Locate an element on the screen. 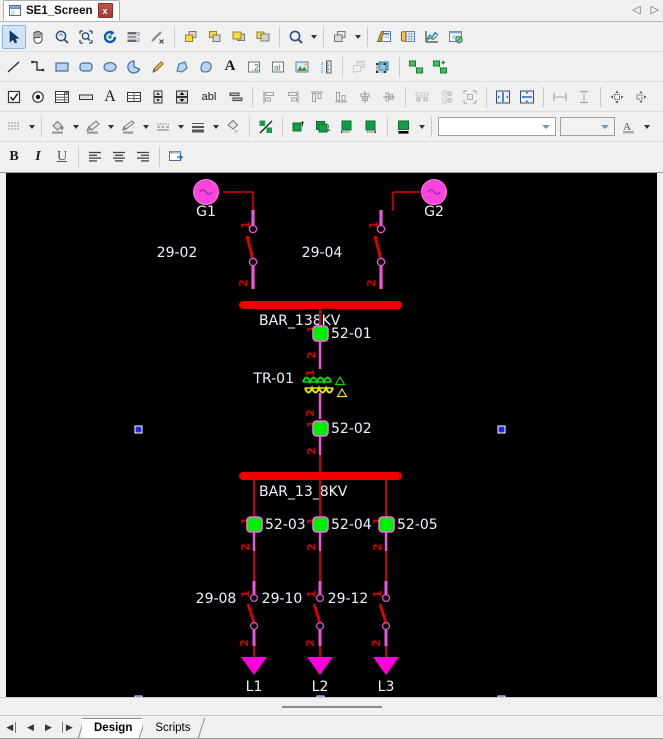 The image size is (663, 739). italic-button: I is located at coordinates (38, 157).